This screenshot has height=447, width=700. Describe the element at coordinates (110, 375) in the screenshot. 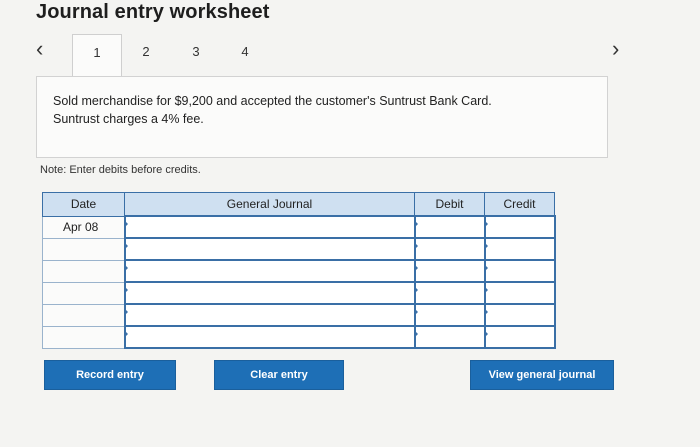

I see `record-entry-button: Record entry` at that location.